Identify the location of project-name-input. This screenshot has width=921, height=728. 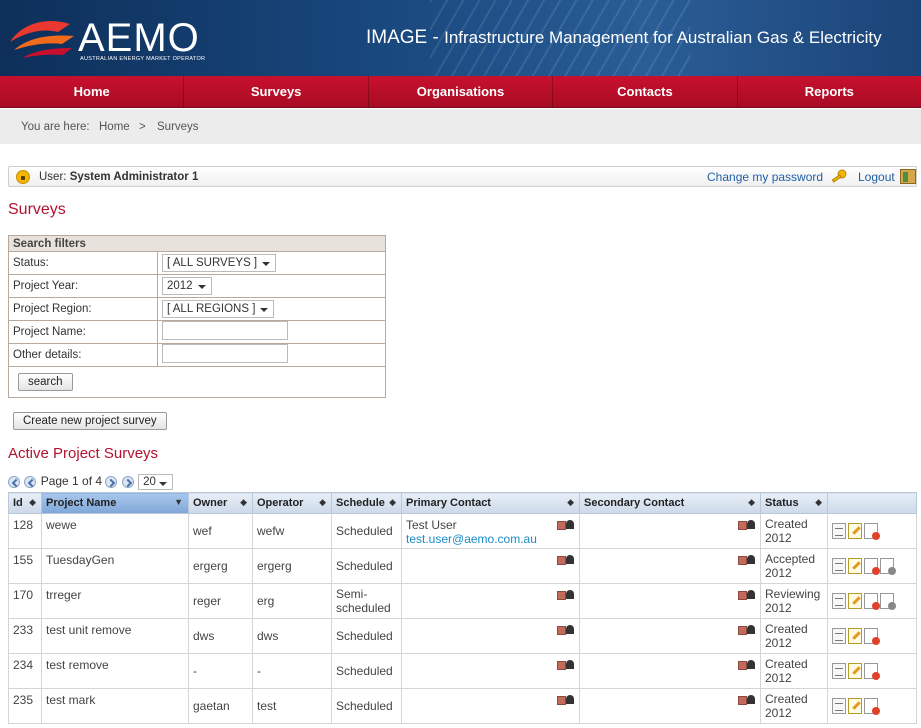
(225, 330).